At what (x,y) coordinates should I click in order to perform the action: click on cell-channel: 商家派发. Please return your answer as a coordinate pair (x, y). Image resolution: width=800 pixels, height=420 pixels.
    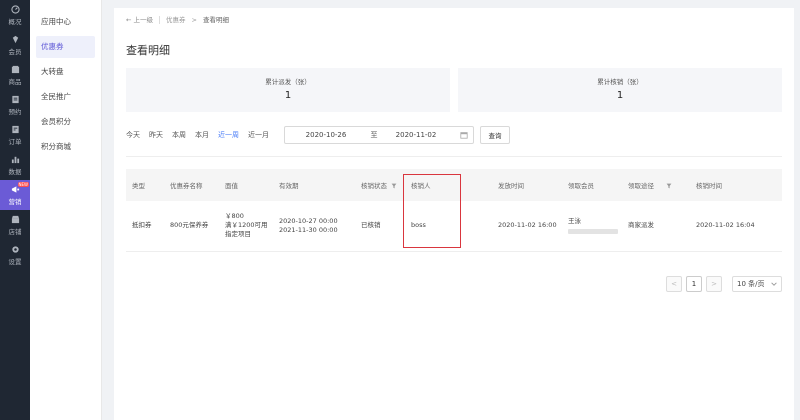
    Looking at the image, I should click on (656, 226).